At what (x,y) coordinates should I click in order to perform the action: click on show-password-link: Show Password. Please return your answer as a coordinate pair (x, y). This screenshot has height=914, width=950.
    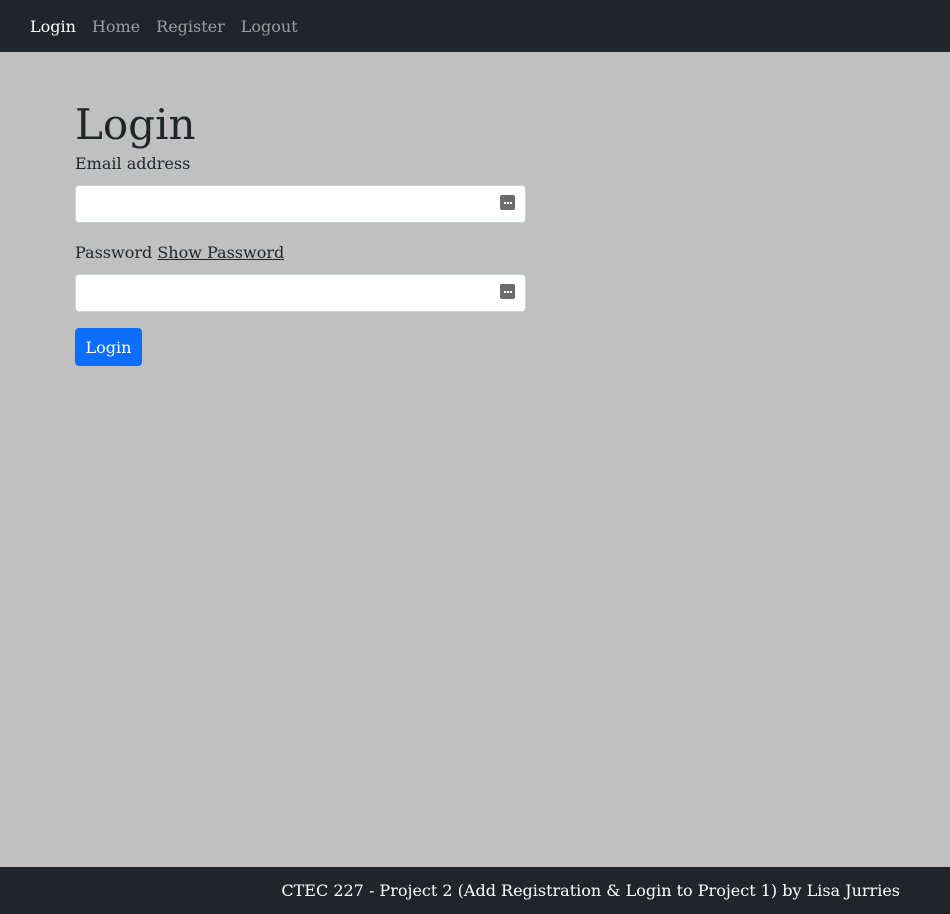
    Looking at the image, I should click on (220, 252).